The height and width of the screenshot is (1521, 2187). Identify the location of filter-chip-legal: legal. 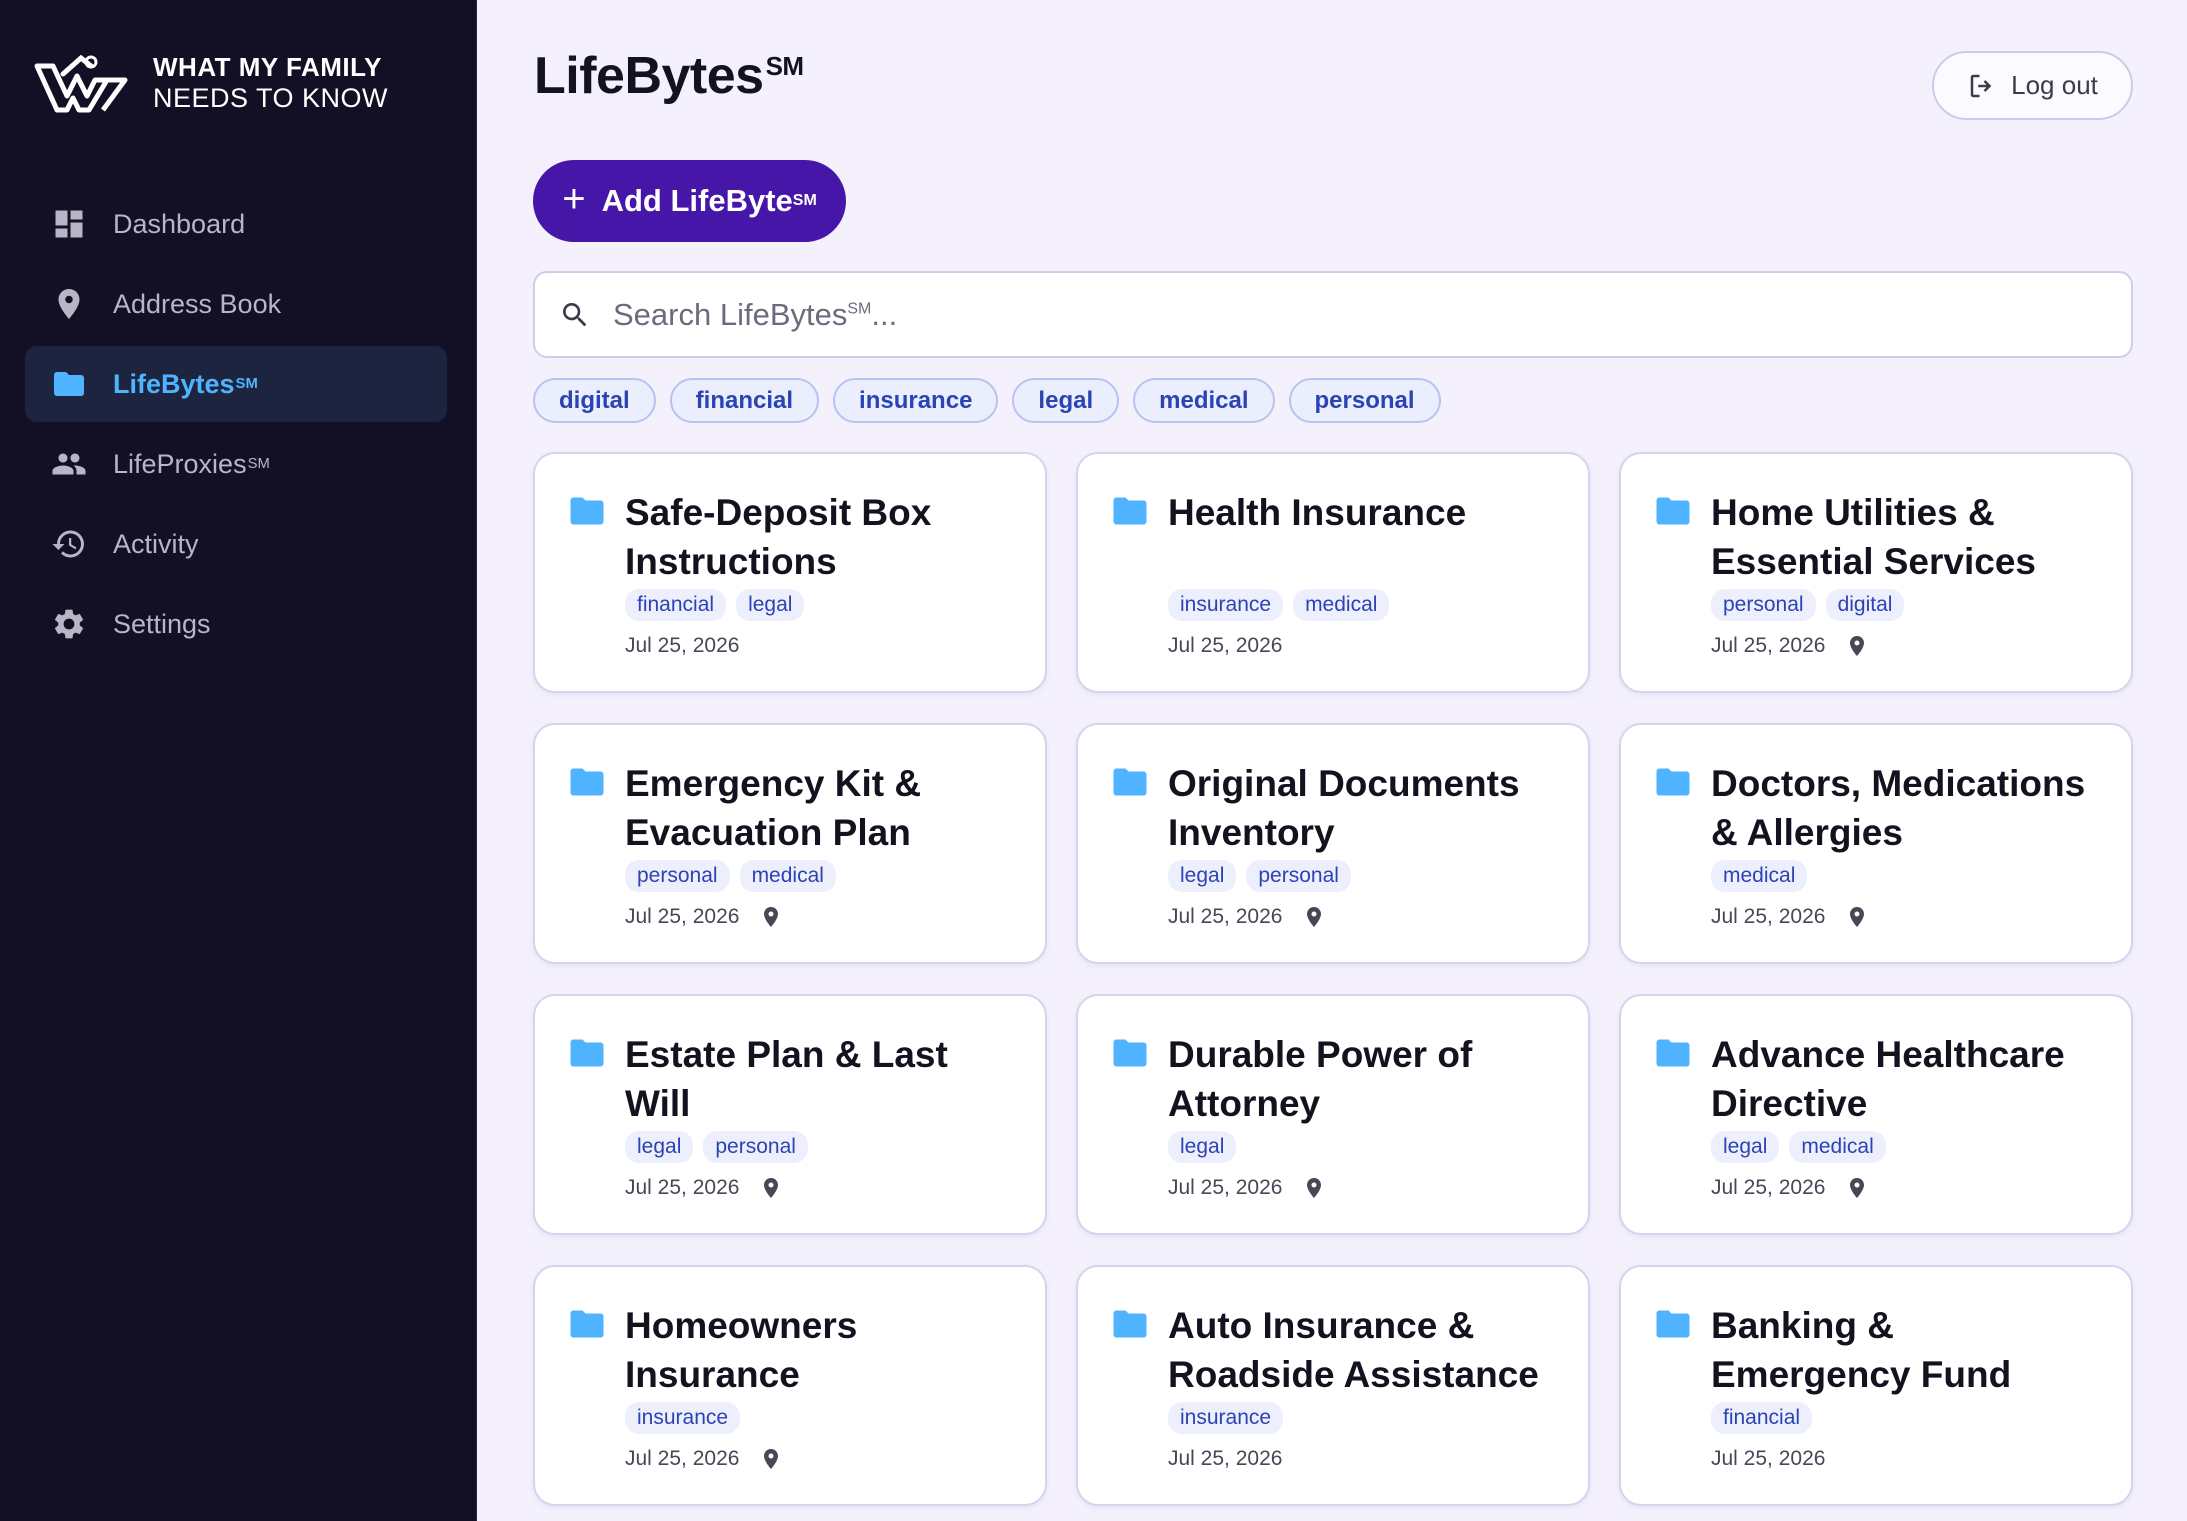
(1066, 400).